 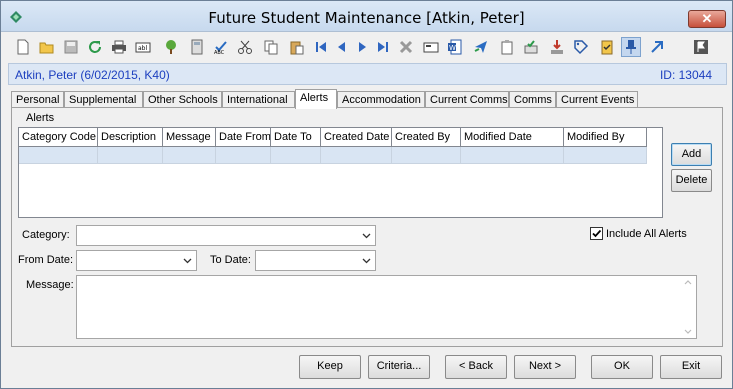 I want to click on tree-icon, so click(x=171, y=47).